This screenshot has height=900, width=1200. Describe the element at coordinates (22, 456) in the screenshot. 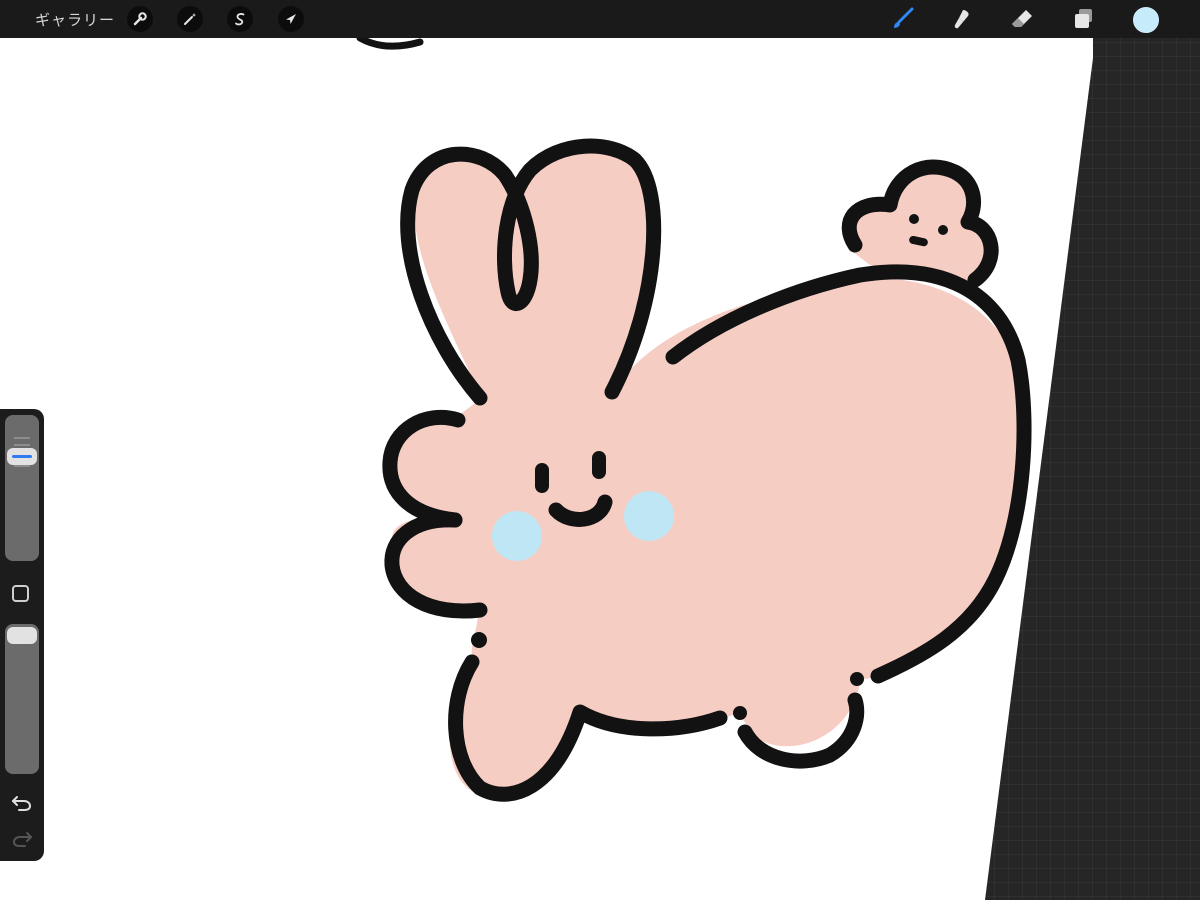

I see `brush-size-knob` at that location.